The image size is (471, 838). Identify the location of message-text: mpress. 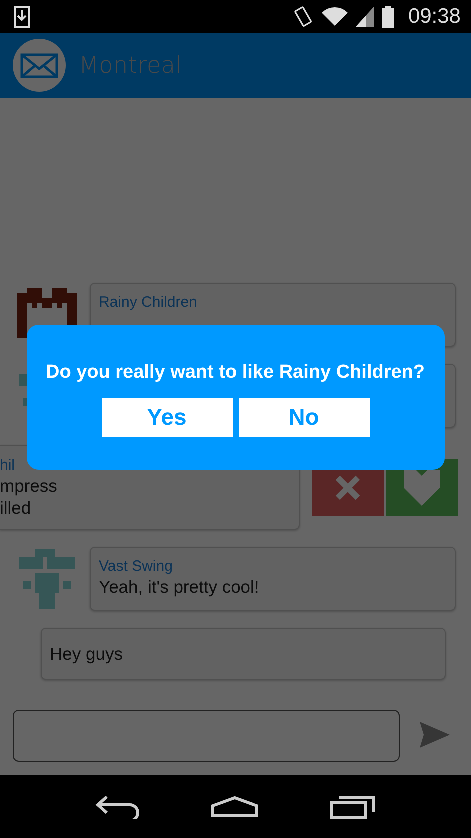
(29, 486).